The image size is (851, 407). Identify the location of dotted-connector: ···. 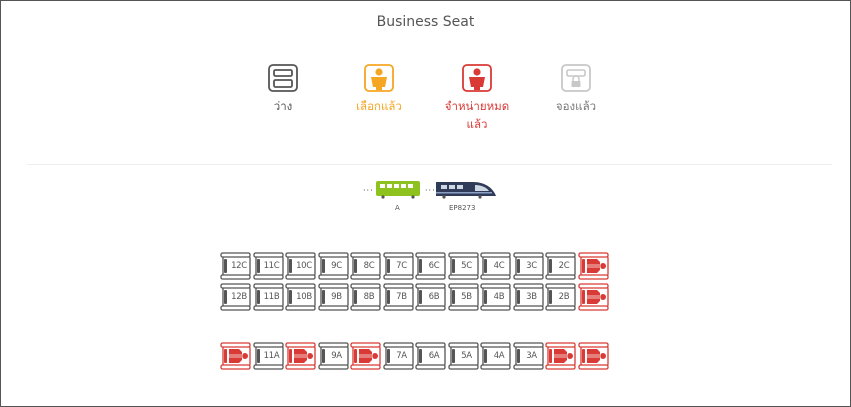
(368, 190).